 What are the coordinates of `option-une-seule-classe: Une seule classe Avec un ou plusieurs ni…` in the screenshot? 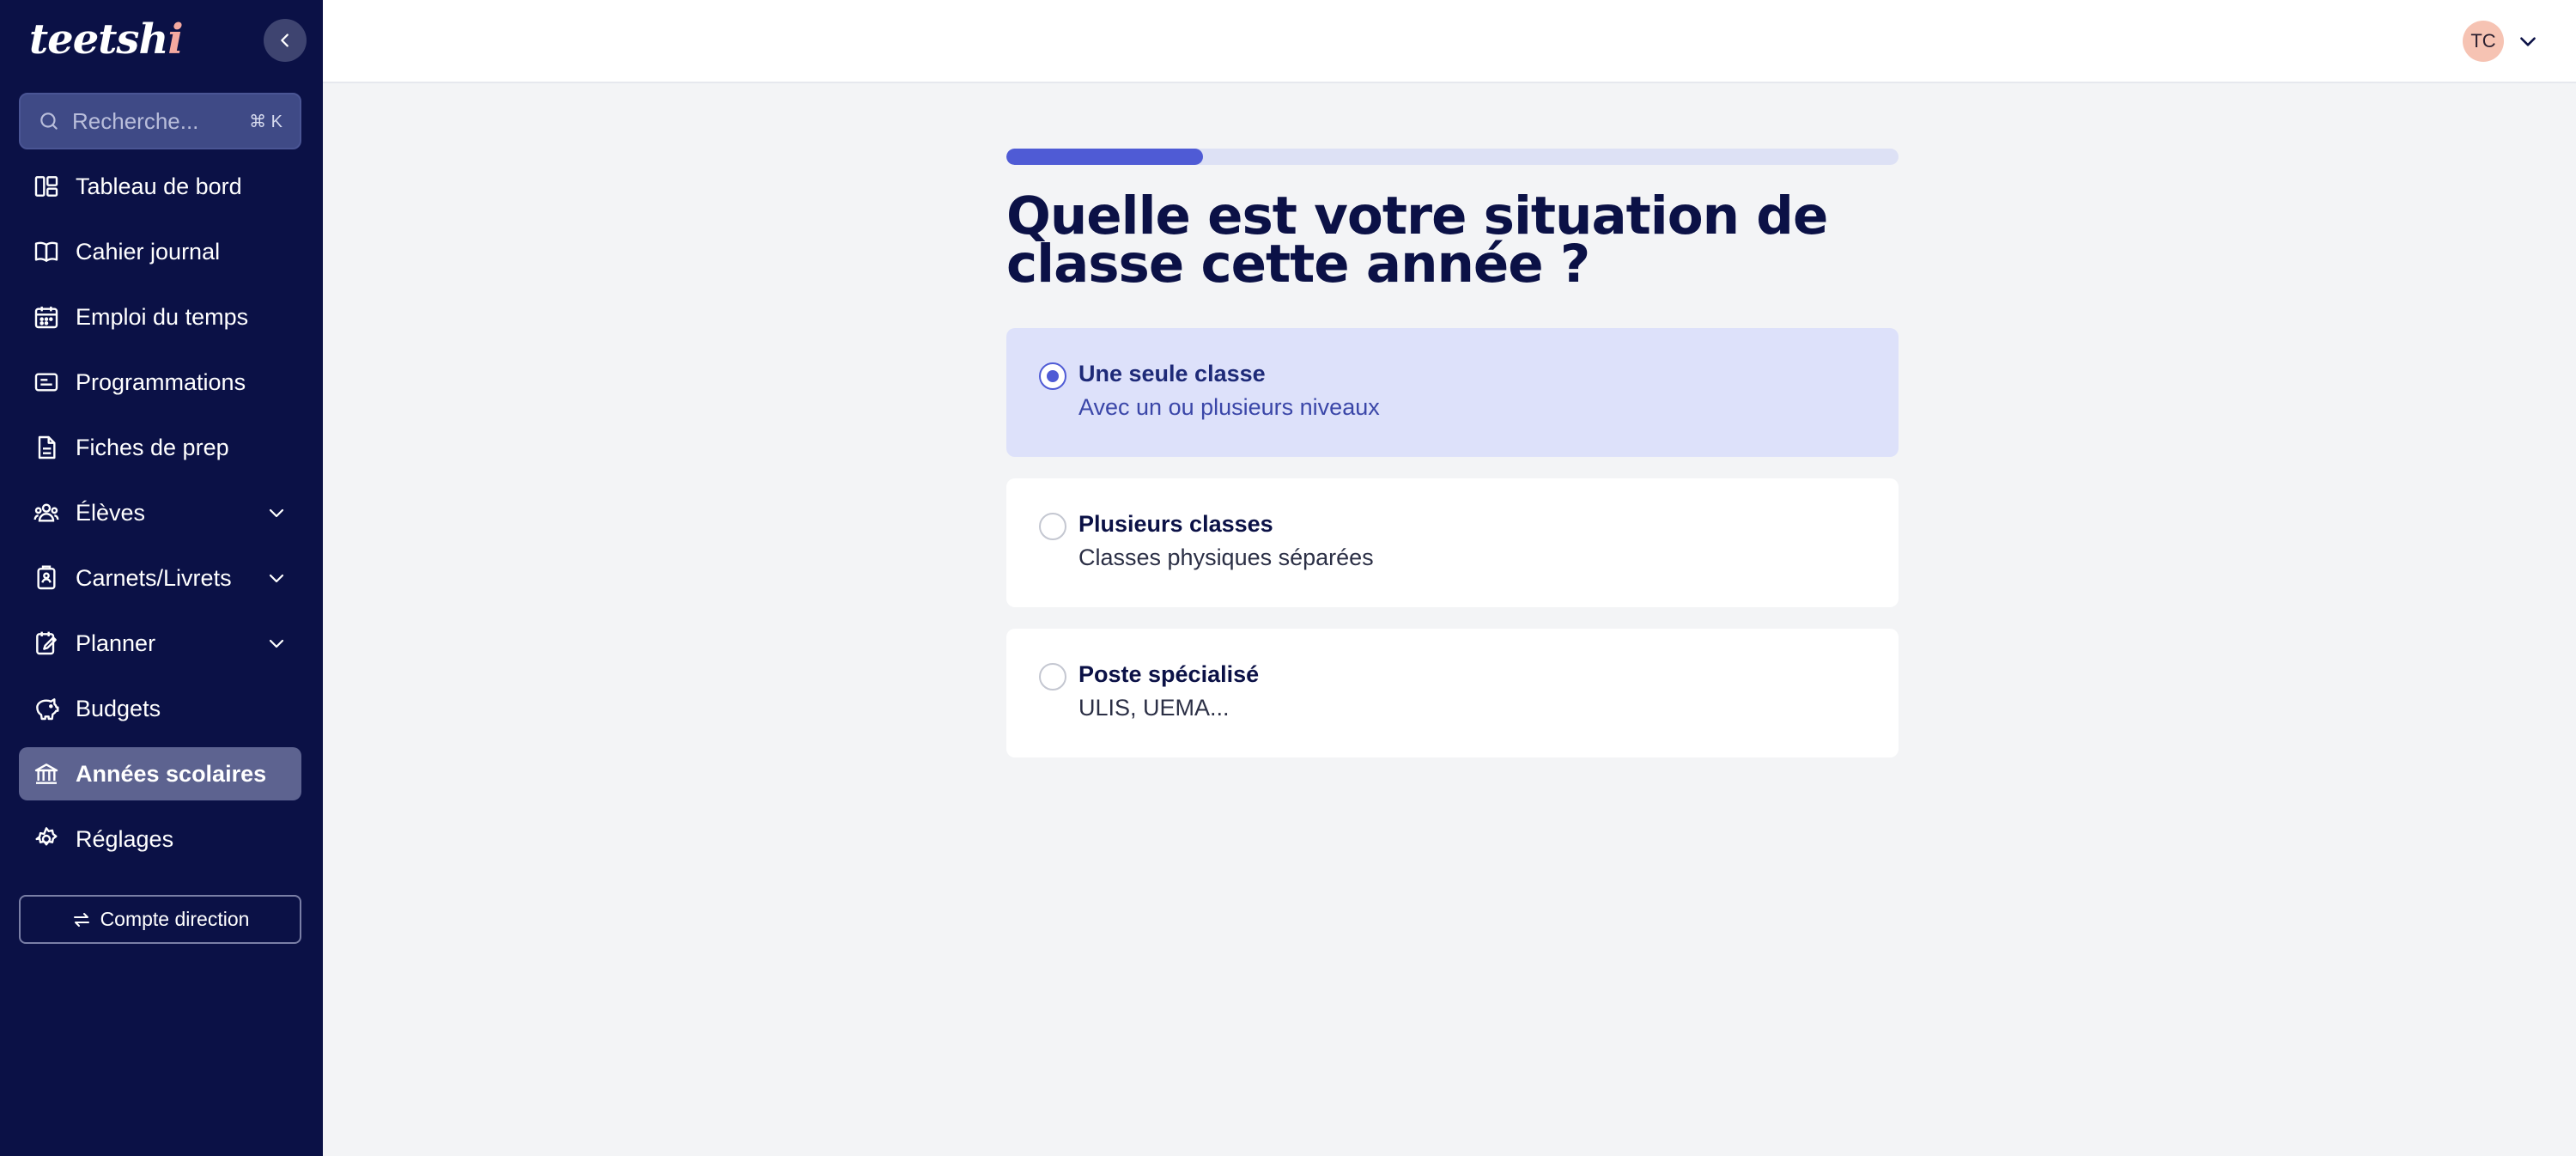 It's located at (1452, 392).